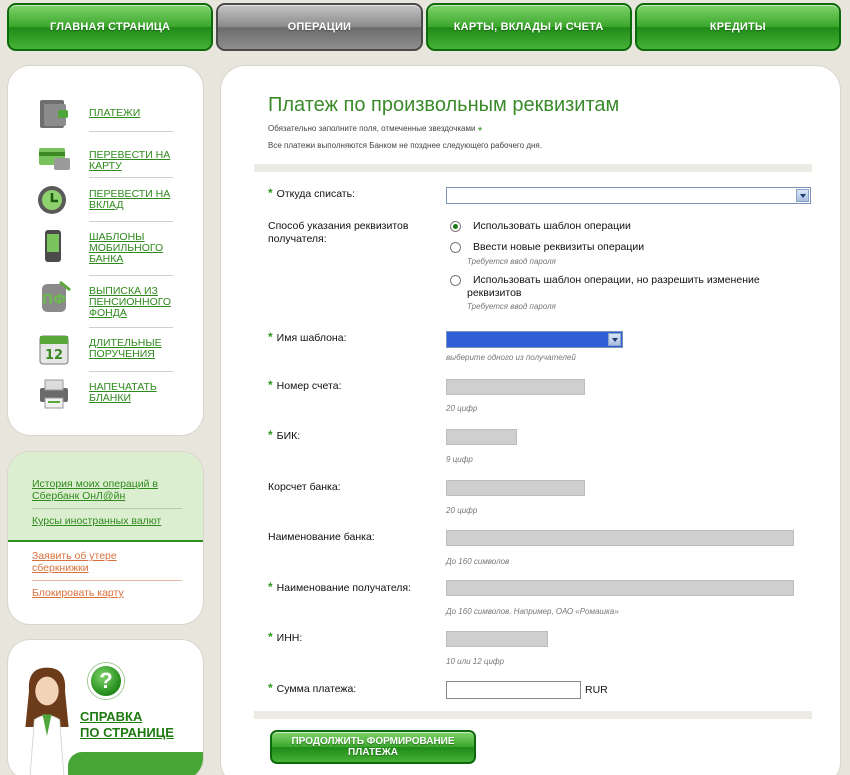  What do you see at coordinates (321, 537) in the screenshot?
I see `bank-name-label: Наименование банка:` at bounding box center [321, 537].